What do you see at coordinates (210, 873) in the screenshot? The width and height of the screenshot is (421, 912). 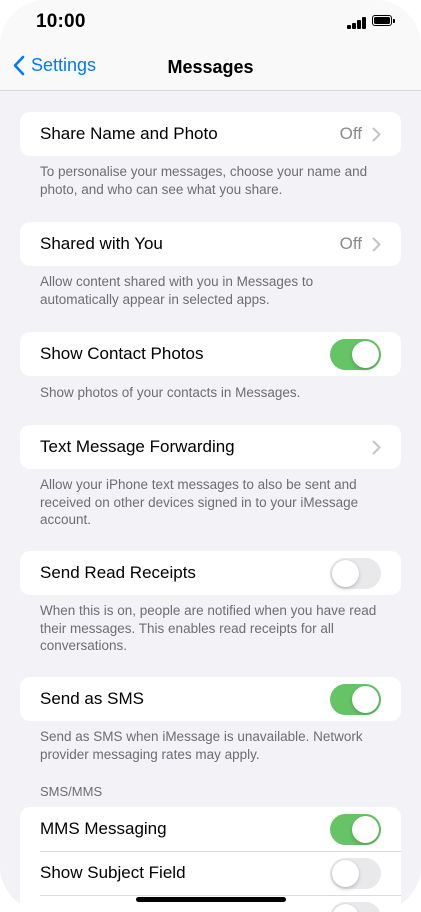 I see `row-show-subject-field: Show Subject Field` at bounding box center [210, 873].